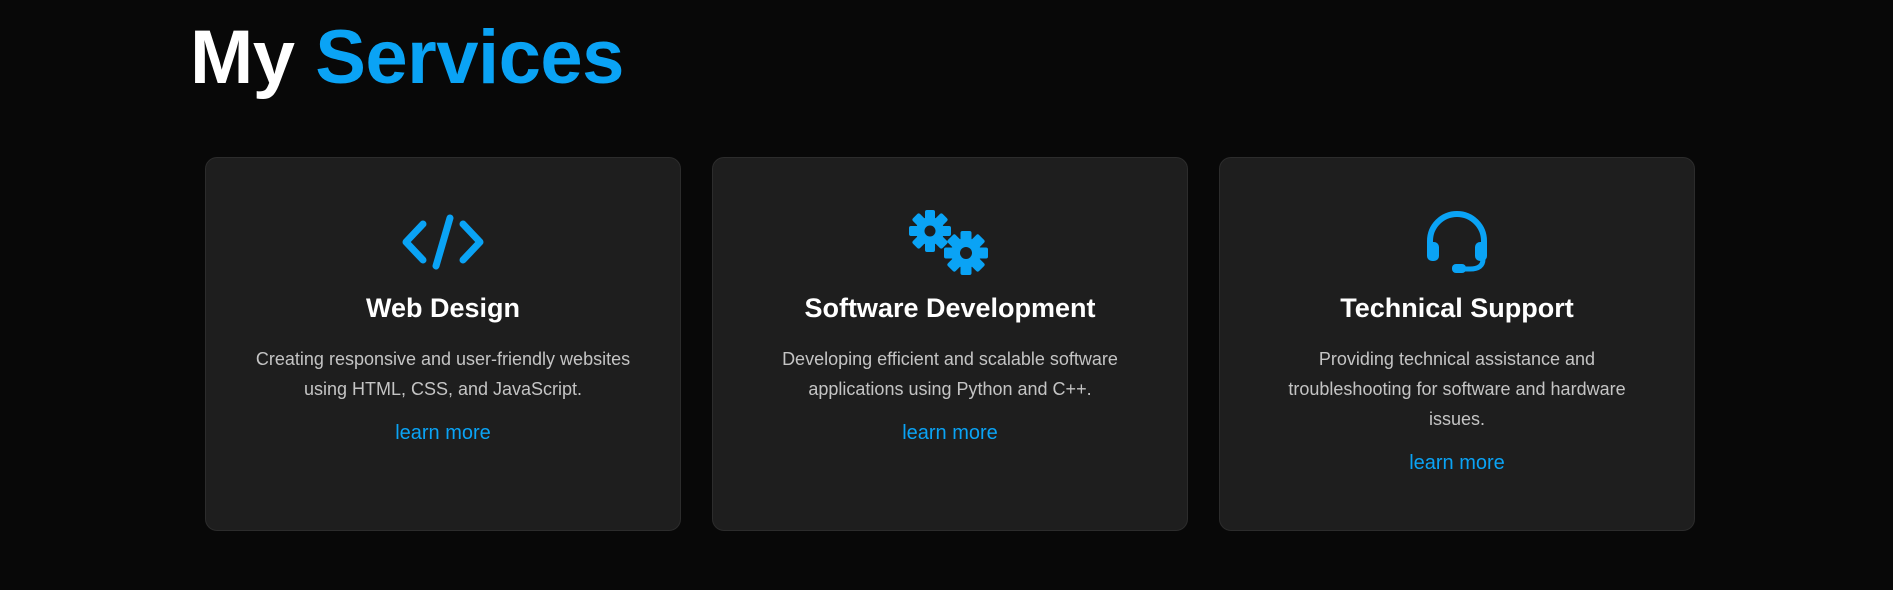  Describe the element at coordinates (1457, 242) in the screenshot. I see `headset-icon` at that location.